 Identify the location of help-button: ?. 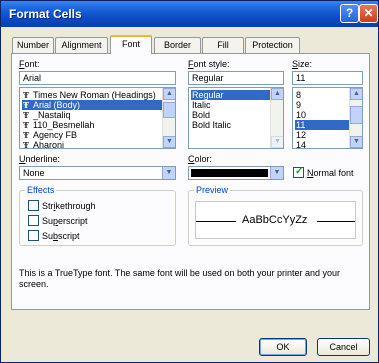
(349, 13).